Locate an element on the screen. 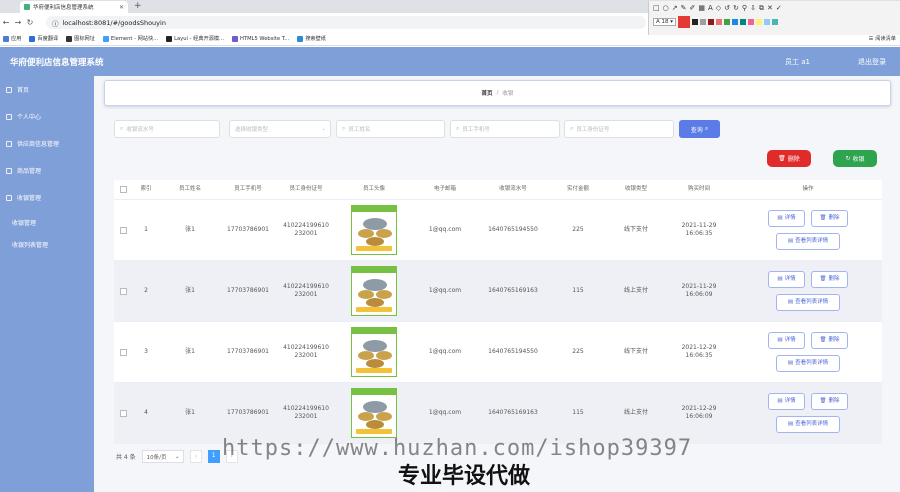  download-icon: ⇩ is located at coordinates (753, 8).